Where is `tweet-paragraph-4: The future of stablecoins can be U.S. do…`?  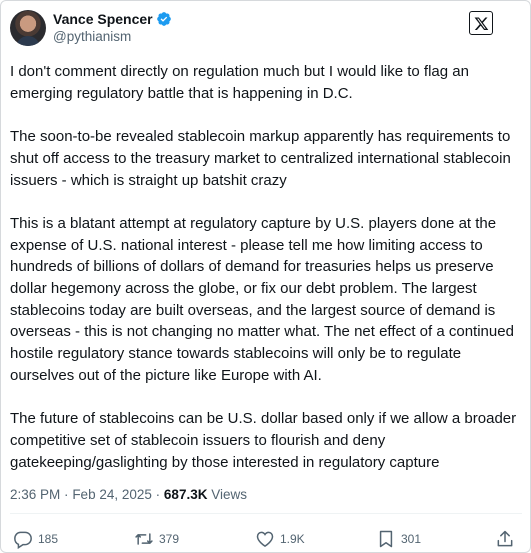
tweet-paragraph-4: The future of stablecoins can be U.S. do… is located at coordinates (263, 440).